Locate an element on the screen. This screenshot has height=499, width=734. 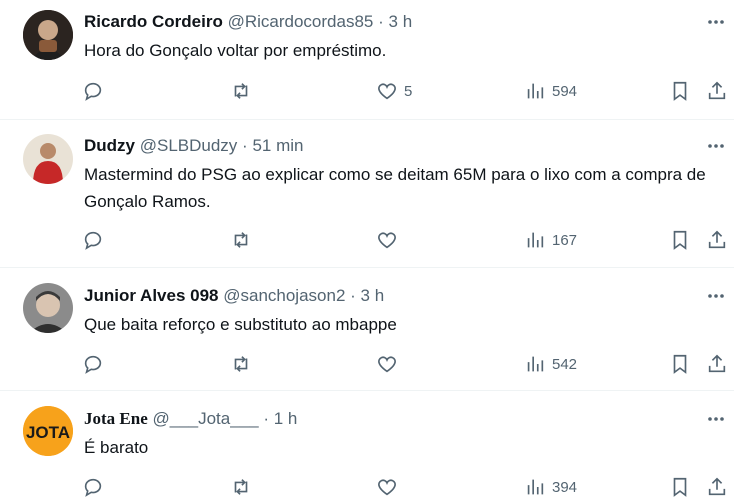
author-name: Dudzy is located at coordinates (109, 145).